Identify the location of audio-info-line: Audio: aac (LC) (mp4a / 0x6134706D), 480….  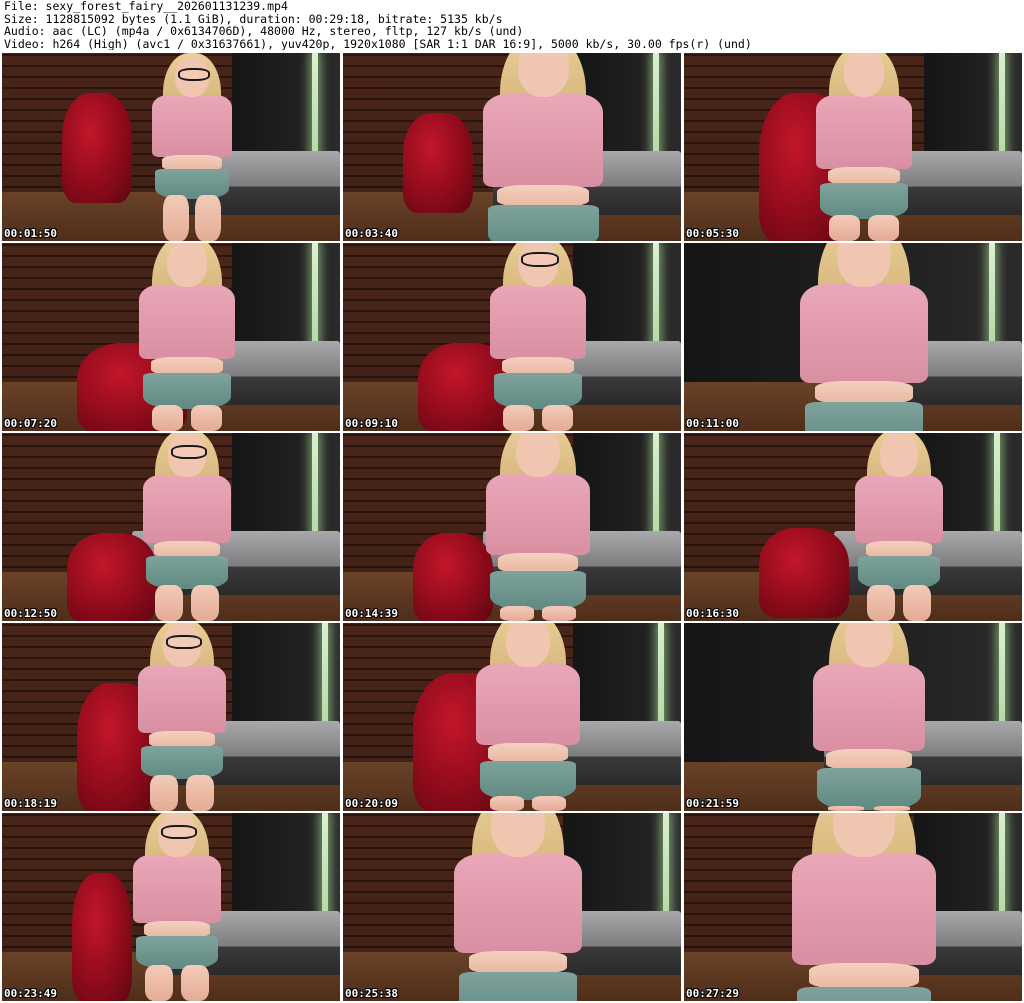
(264, 31).